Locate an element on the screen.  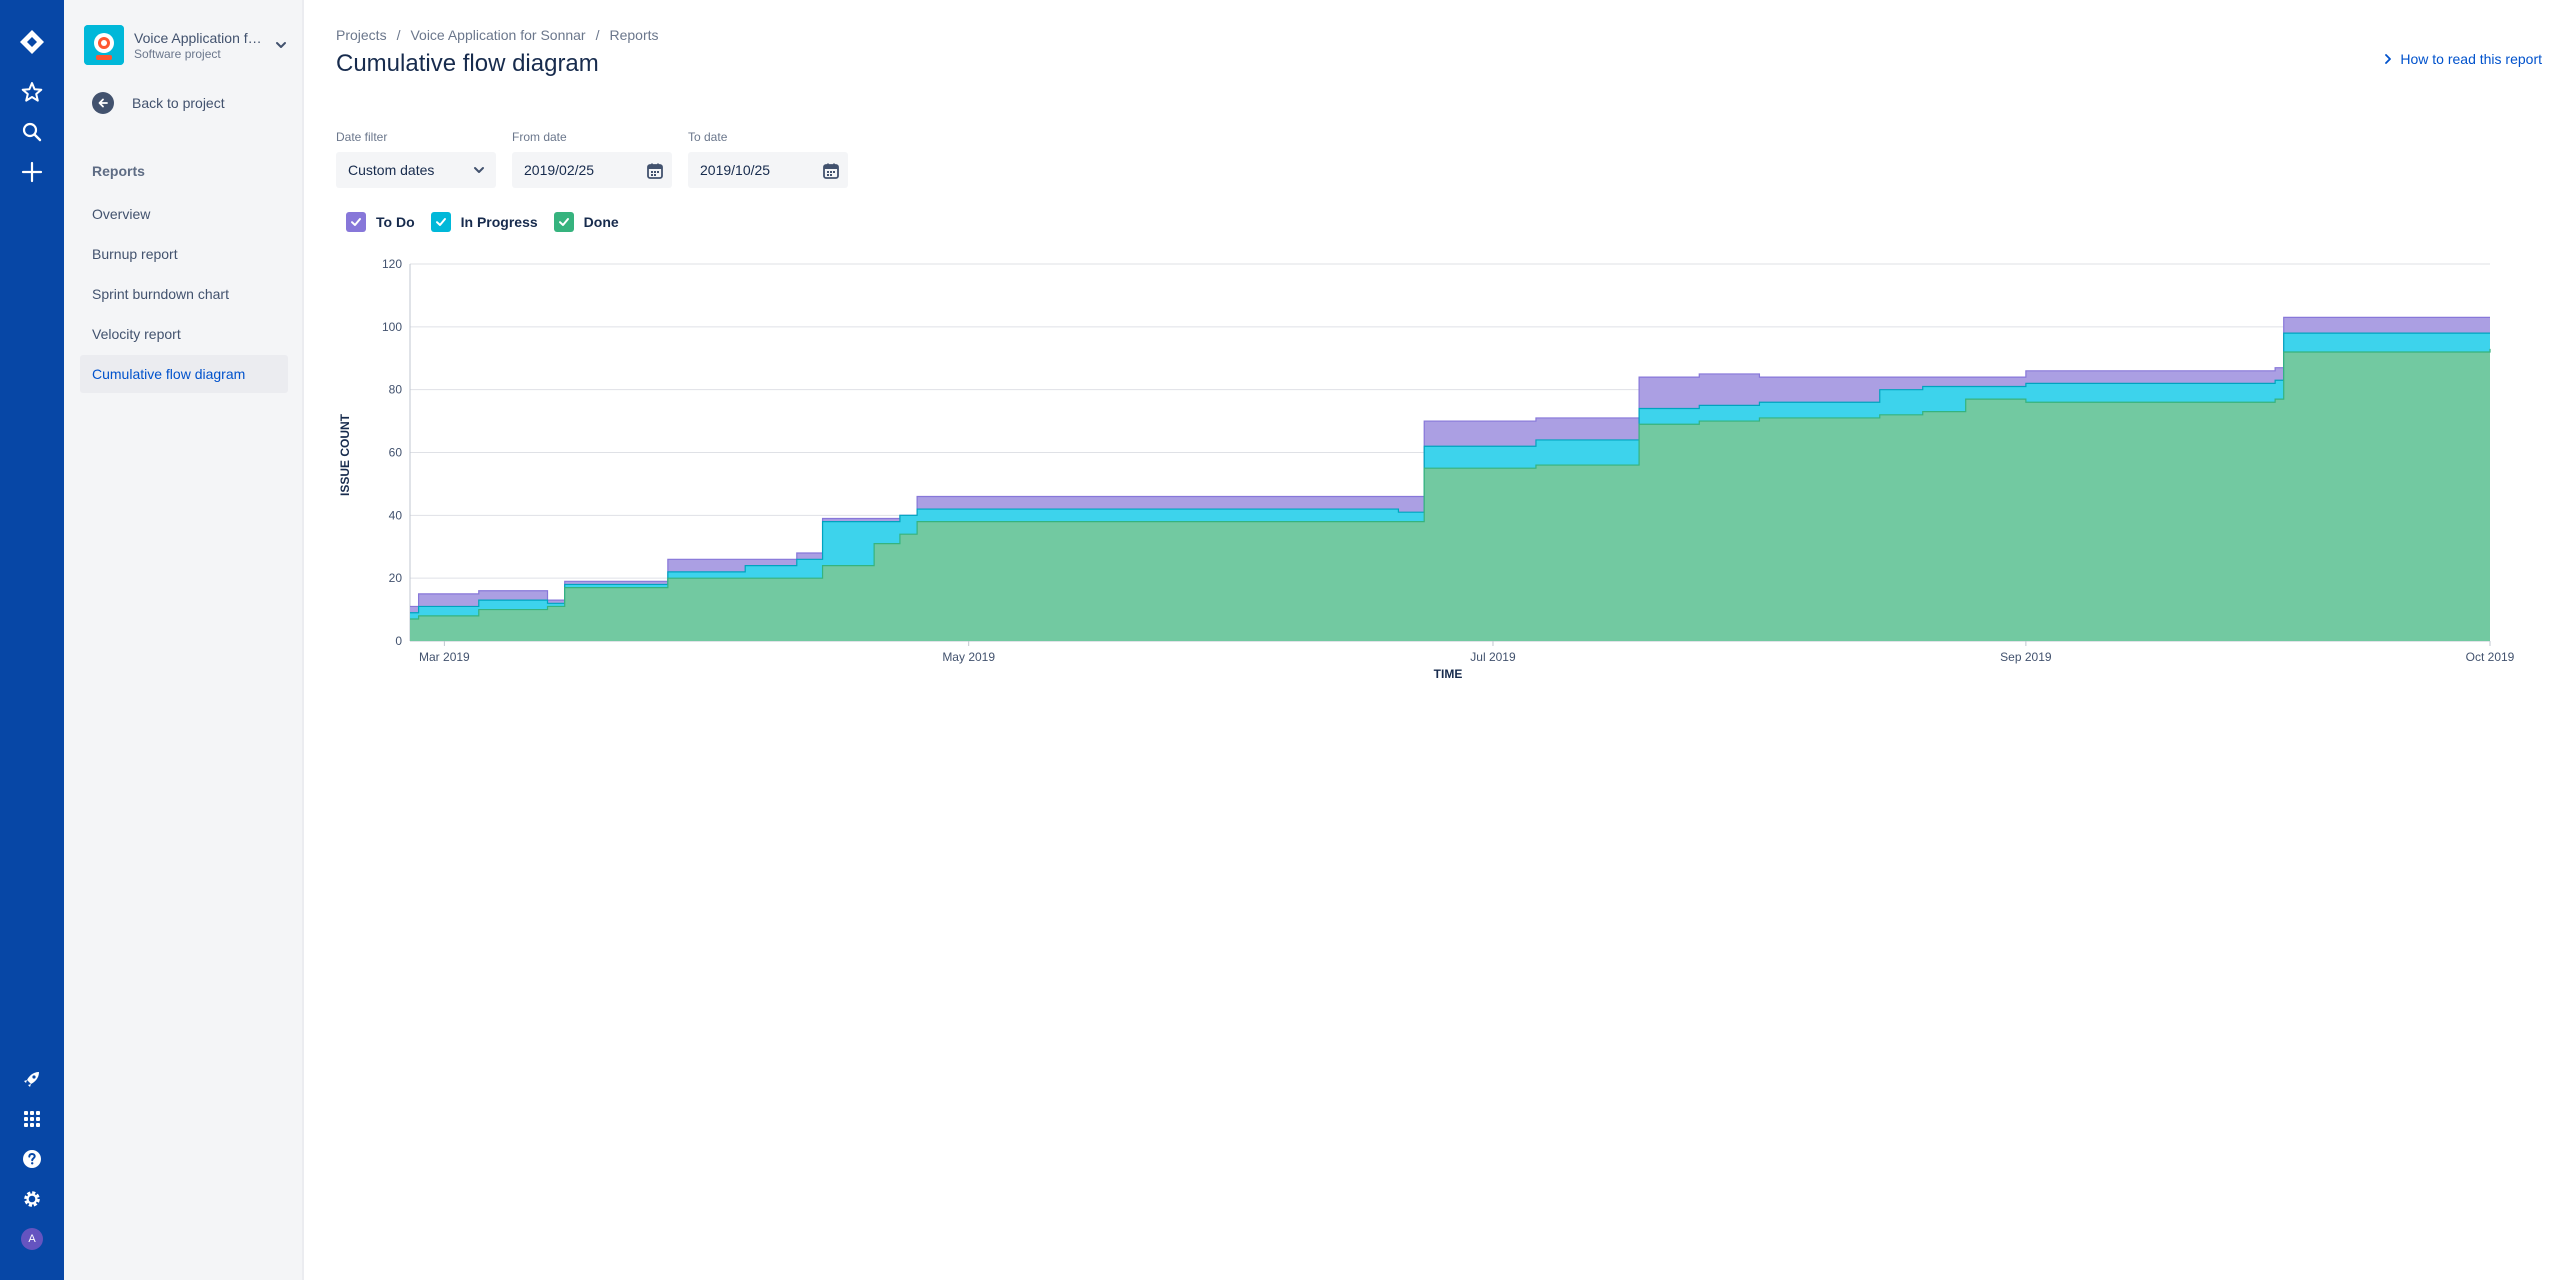
search-icon is located at coordinates (32, 132).